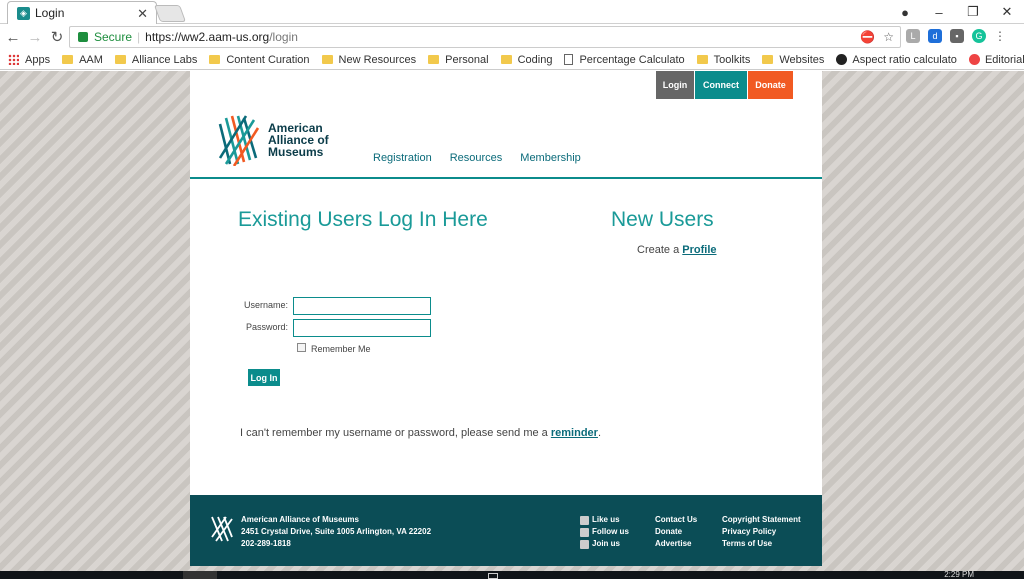 The width and height of the screenshot is (1024, 579). What do you see at coordinates (905, 12) in the screenshot?
I see `profile-icon: ●` at bounding box center [905, 12].